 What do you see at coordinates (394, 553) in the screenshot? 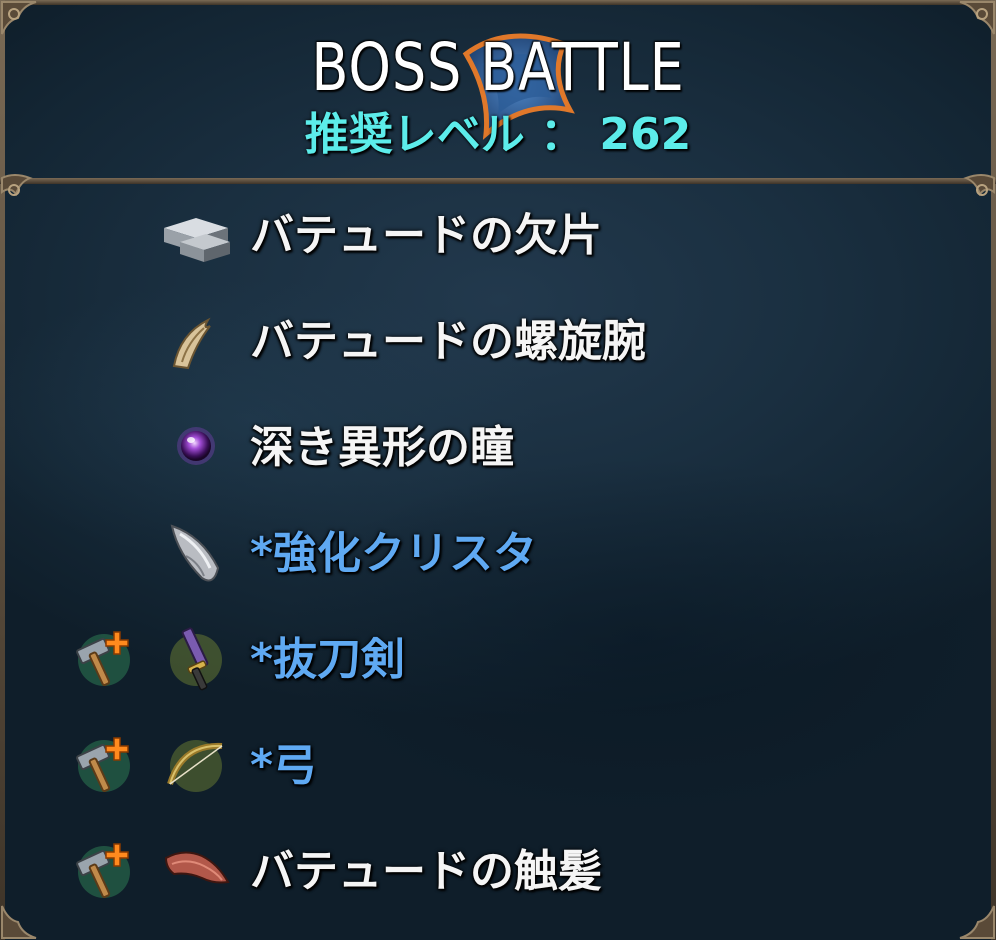
I see `drop-item-name: *強化クリスタ` at bounding box center [394, 553].